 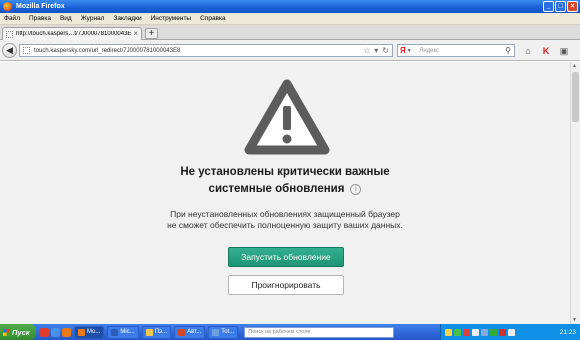 What do you see at coordinates (66, 18) in the screenshot?
I see `menu-view: Вид` at bounding box center [66, 18].